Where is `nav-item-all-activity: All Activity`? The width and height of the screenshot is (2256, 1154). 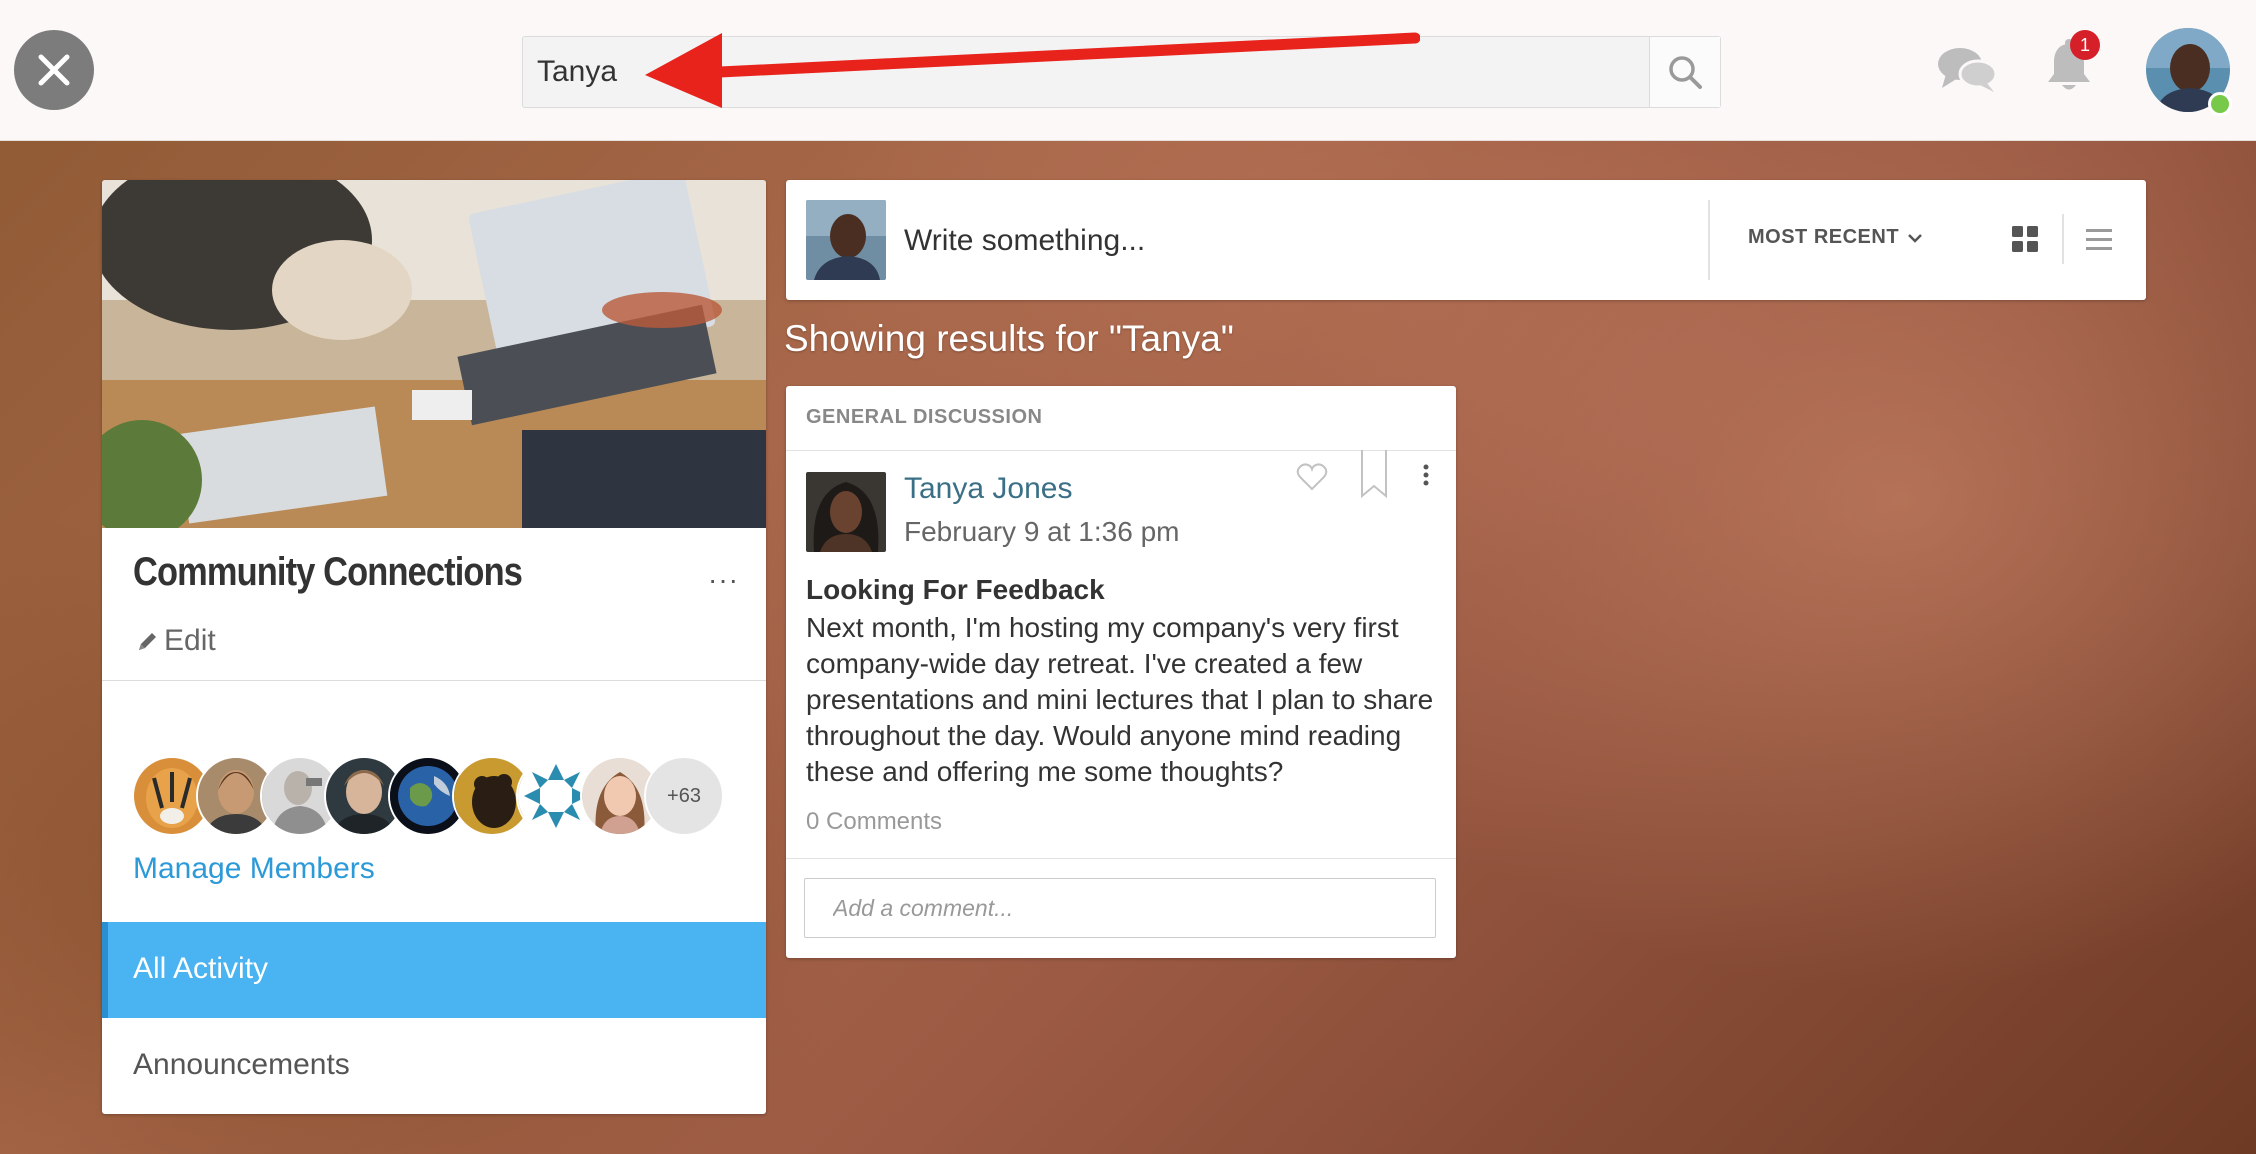
nav-item-all-activity: All Activity is located at coordinates (434, 970).